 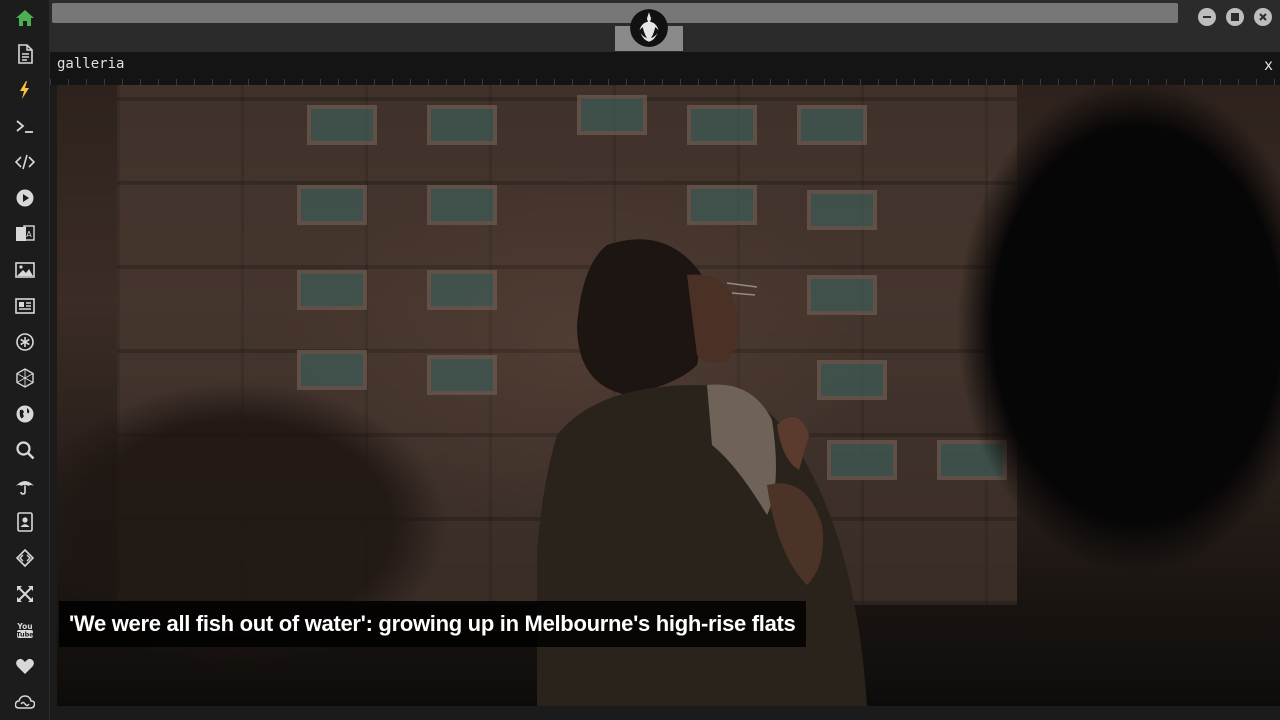 I want to click on close-window-button, so click(x=1263, y=17).